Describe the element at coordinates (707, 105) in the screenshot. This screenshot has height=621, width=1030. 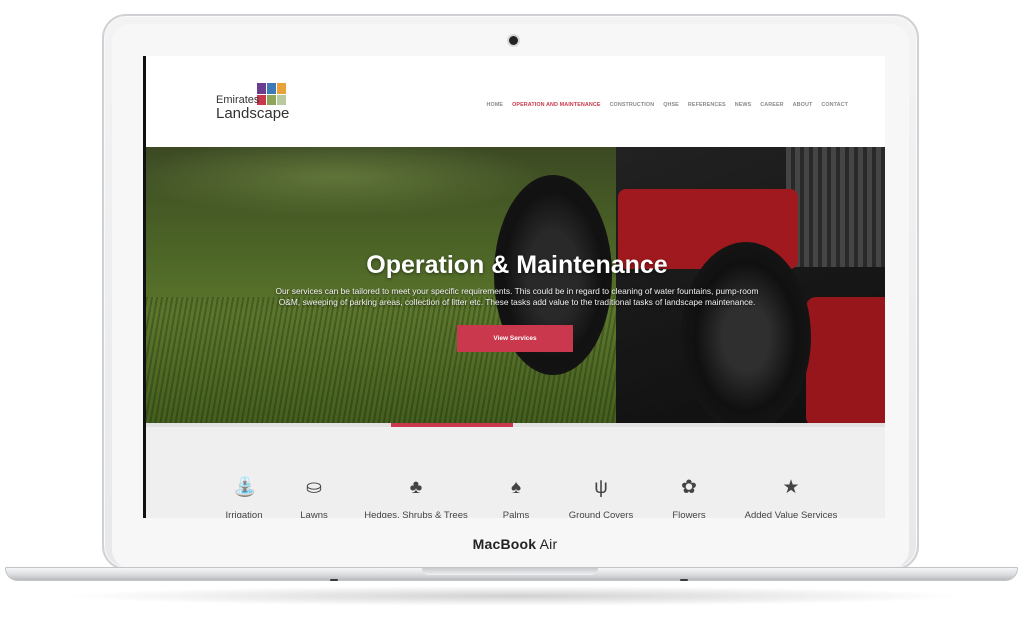
I see `nav-item-references: REFERENCES` at that location.